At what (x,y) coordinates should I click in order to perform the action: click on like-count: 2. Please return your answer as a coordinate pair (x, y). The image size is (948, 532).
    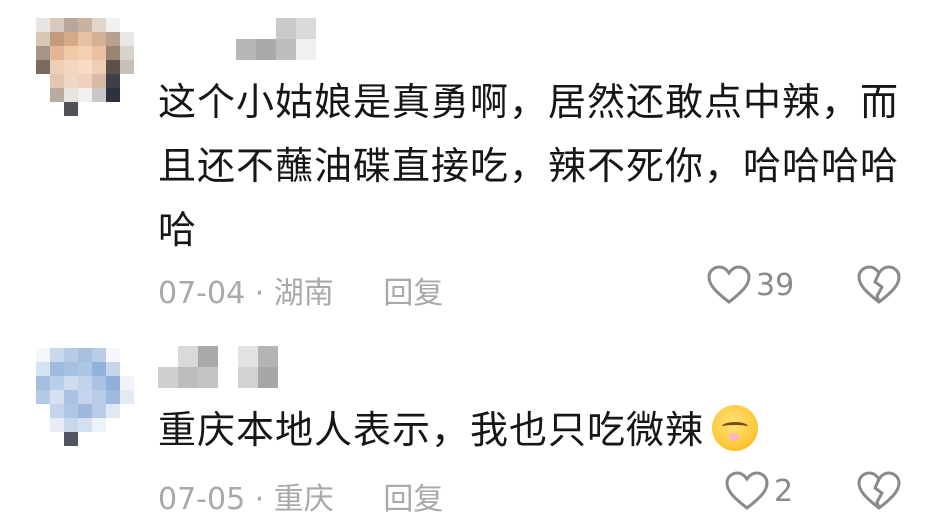
    Looking at the image, I should click on (784, 491).